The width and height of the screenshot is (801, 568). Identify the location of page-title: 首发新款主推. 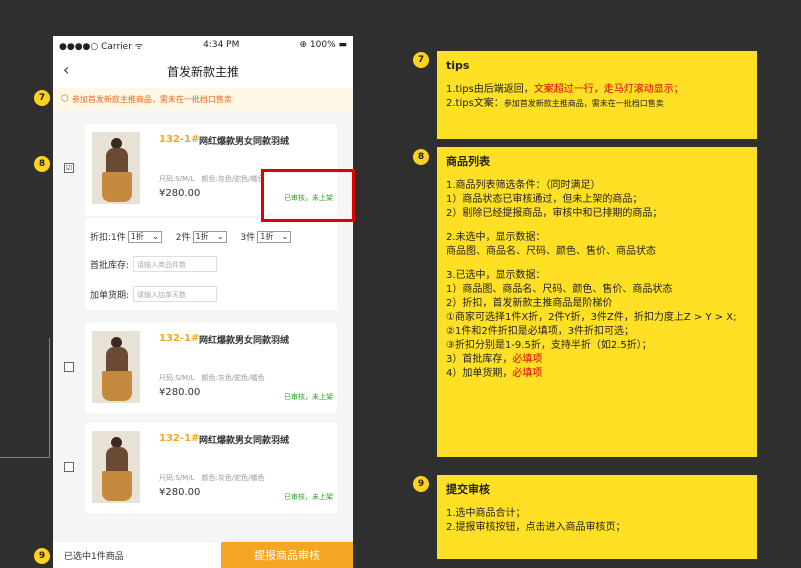
(202, 71).